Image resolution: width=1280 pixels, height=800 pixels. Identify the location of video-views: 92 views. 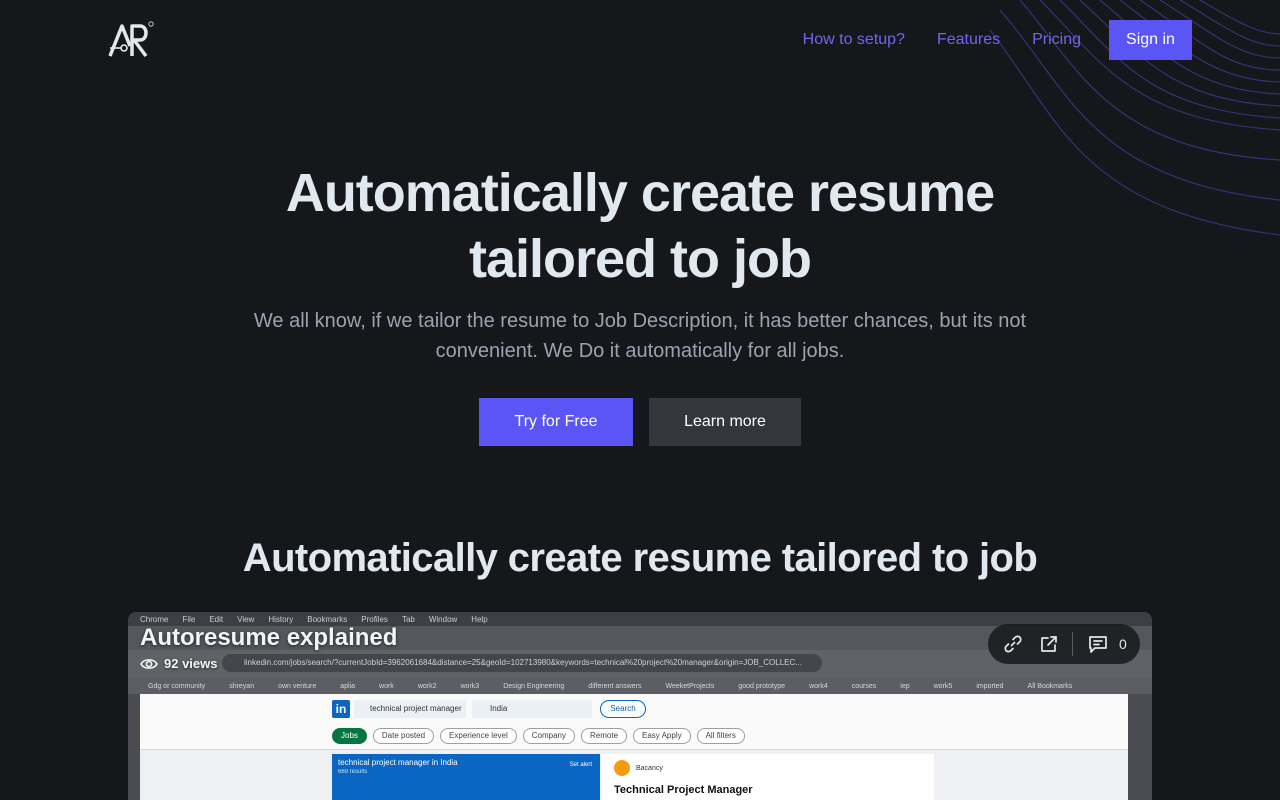
(179, 663).